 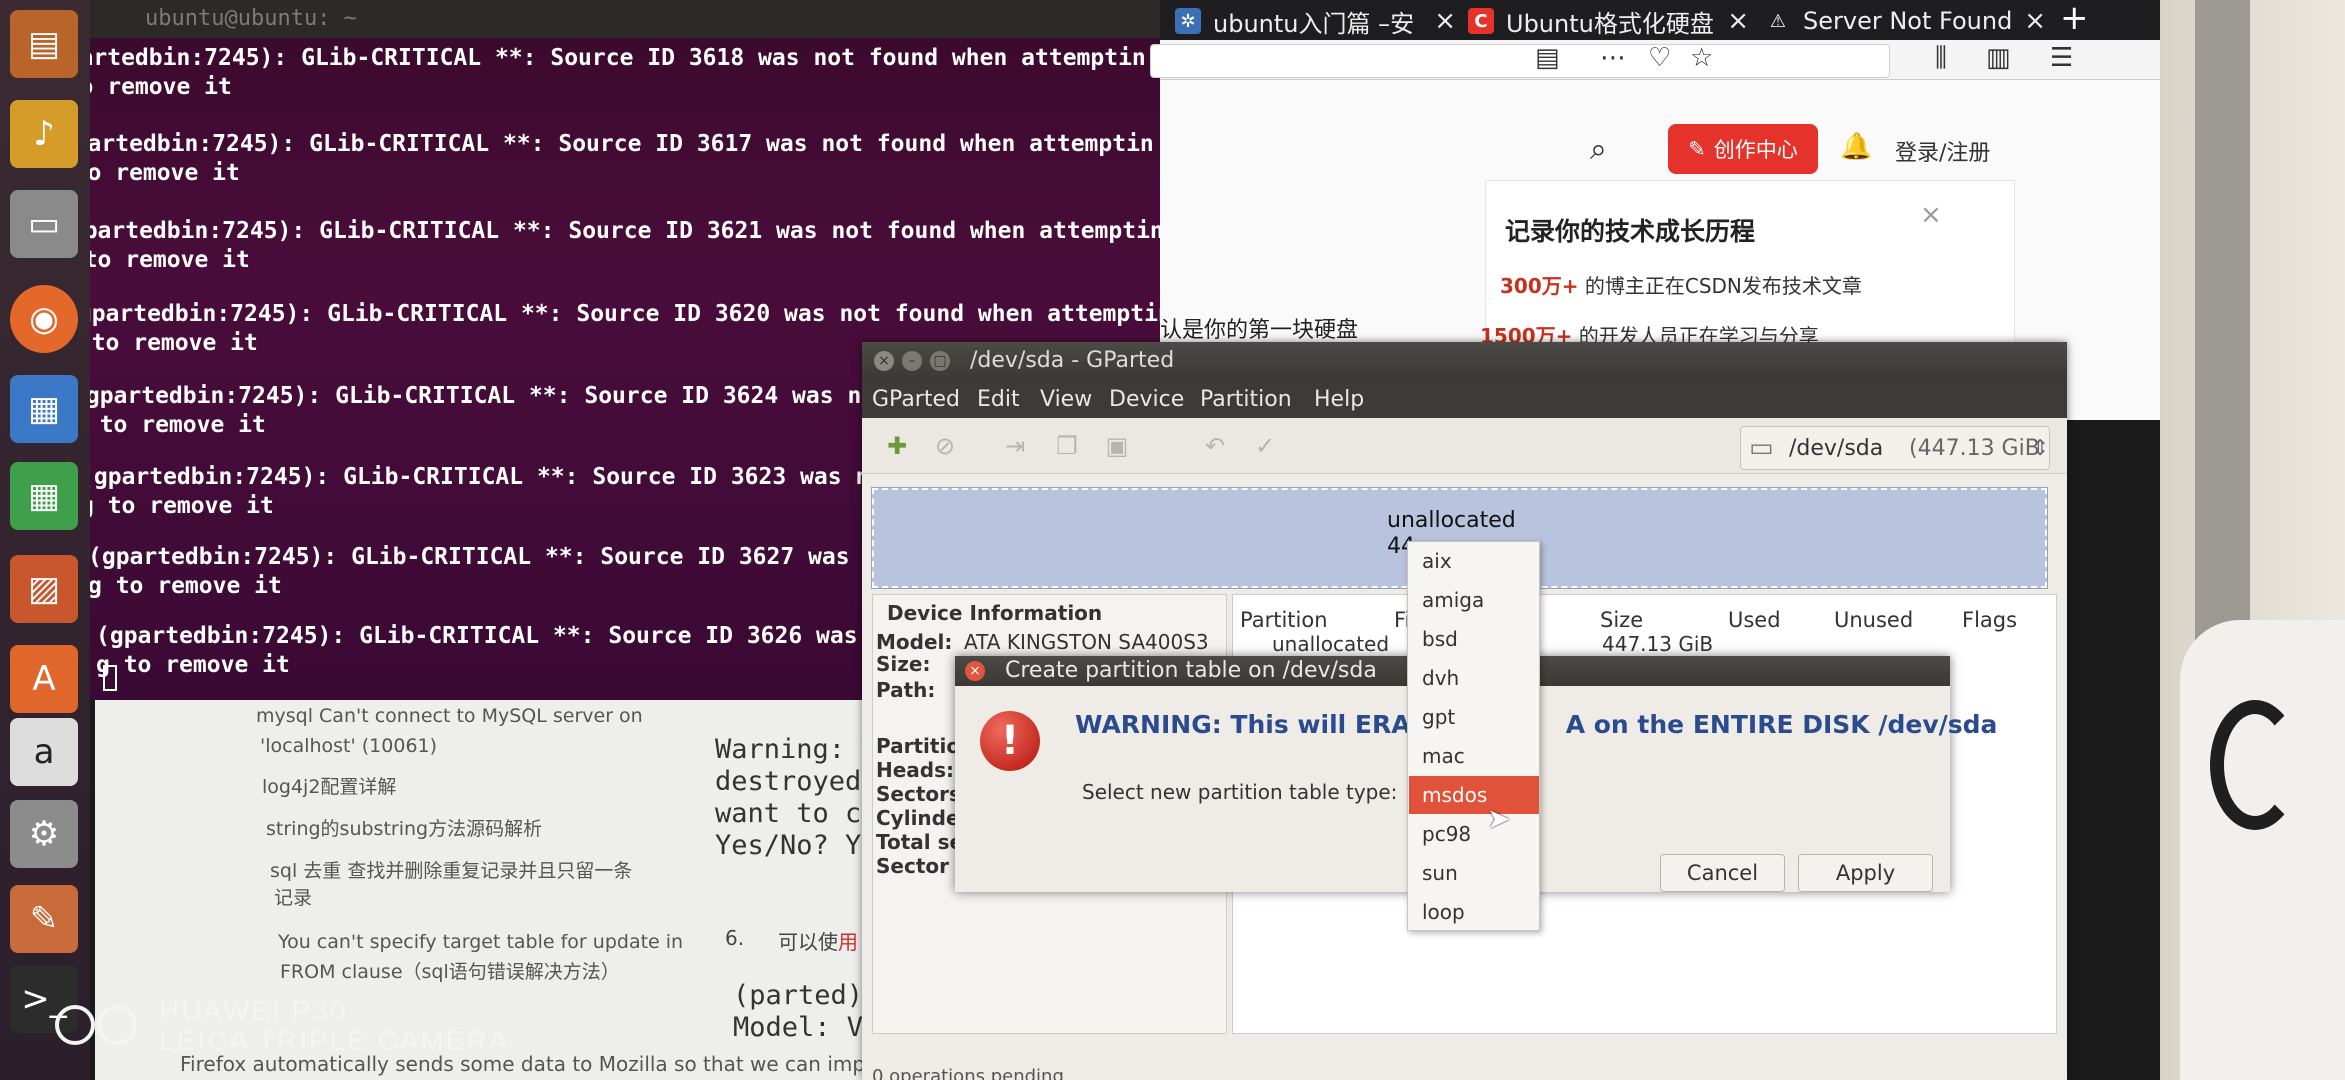 I want to click on harddisk-icon: ▭, so click(x=1761, y=448).